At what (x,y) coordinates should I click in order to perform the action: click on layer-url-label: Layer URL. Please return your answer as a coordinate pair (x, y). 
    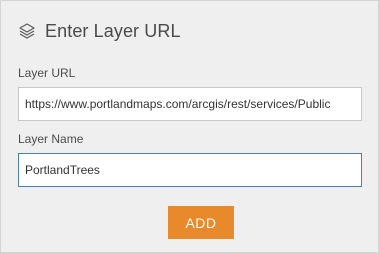
    Looking at the image, I should click on (47, 73).